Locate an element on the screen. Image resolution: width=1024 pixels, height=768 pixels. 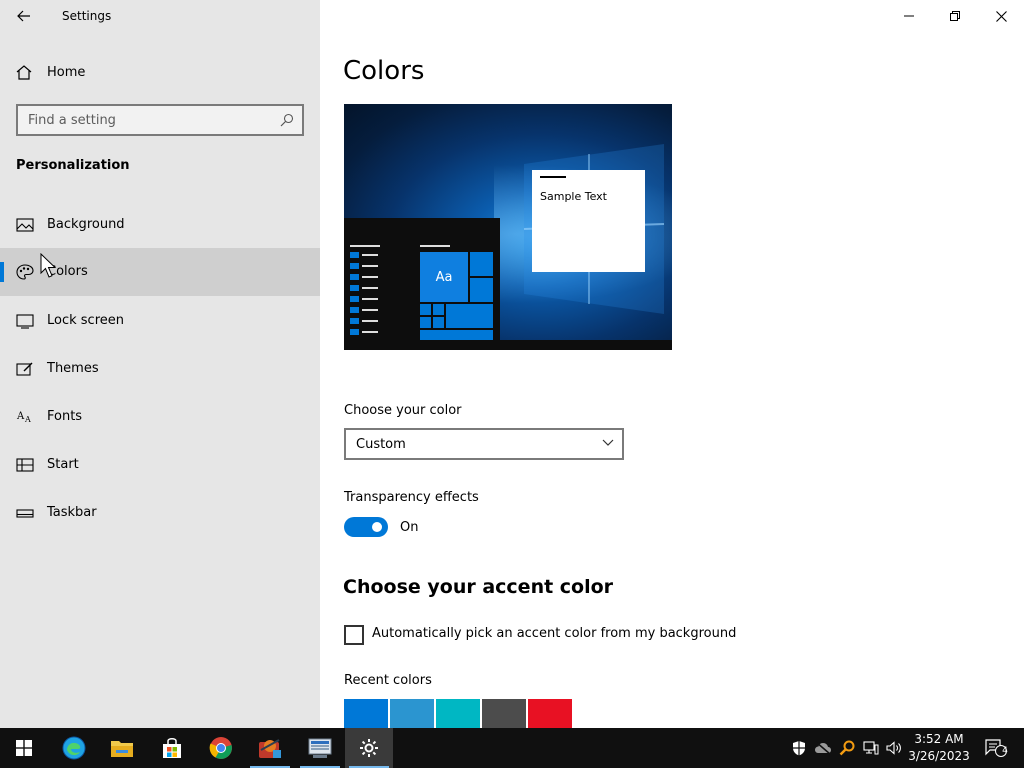
tray-search-app is located at coordinates (847, 748).